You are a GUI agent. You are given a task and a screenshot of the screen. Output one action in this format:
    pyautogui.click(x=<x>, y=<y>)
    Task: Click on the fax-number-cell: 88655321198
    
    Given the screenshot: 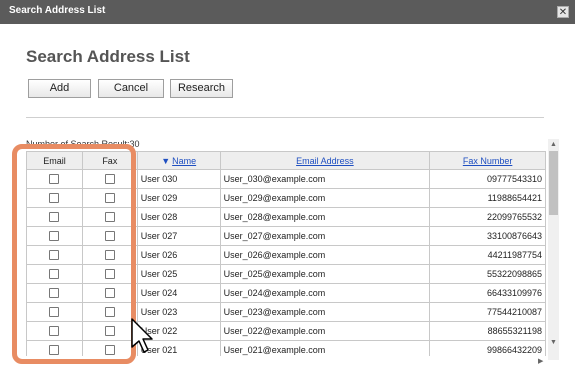 What is the action you would take?
    pyautogui.click(x=487, y=331)
    